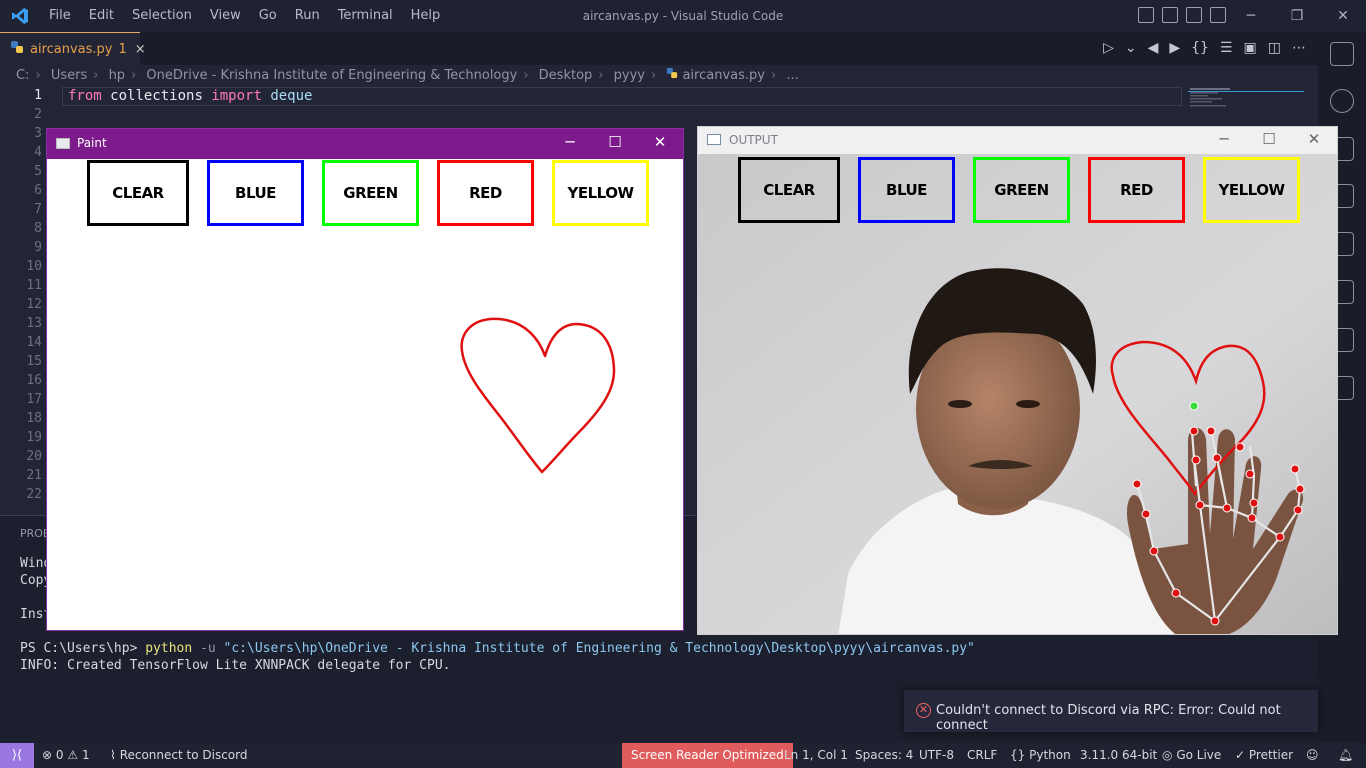  Describe the element at coordinates (1199, 755) in the screenshot. I see `go-live-label: Go Live` at that location.